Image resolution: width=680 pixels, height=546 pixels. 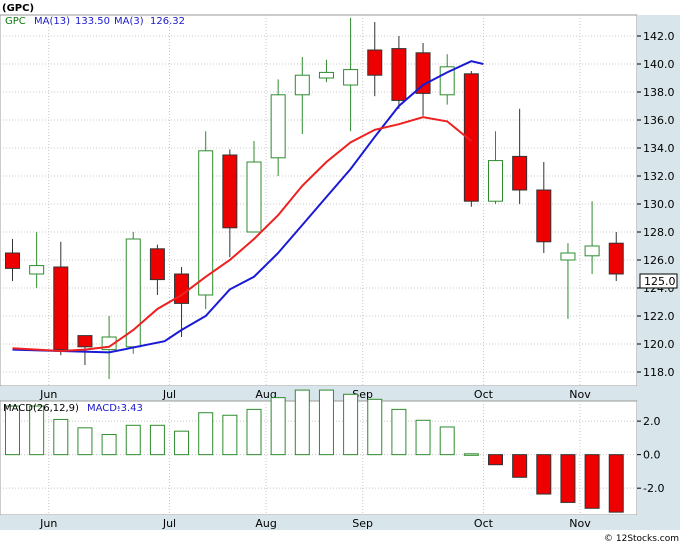 What do you see at coordinates (18, 8) in the screenshot?
I see `chart-symbol: (GPC)` at bounding box center [18, 8].